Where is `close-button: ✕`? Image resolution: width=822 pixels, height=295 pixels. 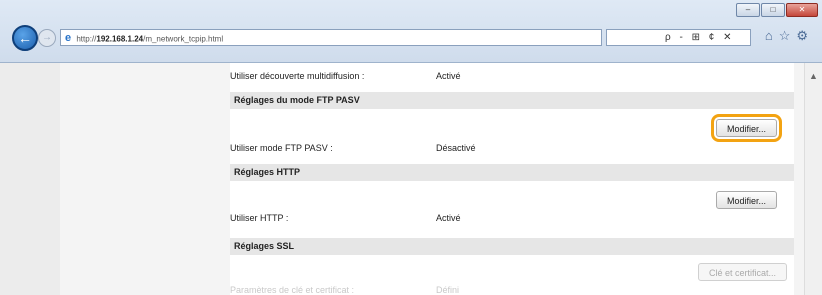 close-button: ✕ is located at coordinates (802, 10).